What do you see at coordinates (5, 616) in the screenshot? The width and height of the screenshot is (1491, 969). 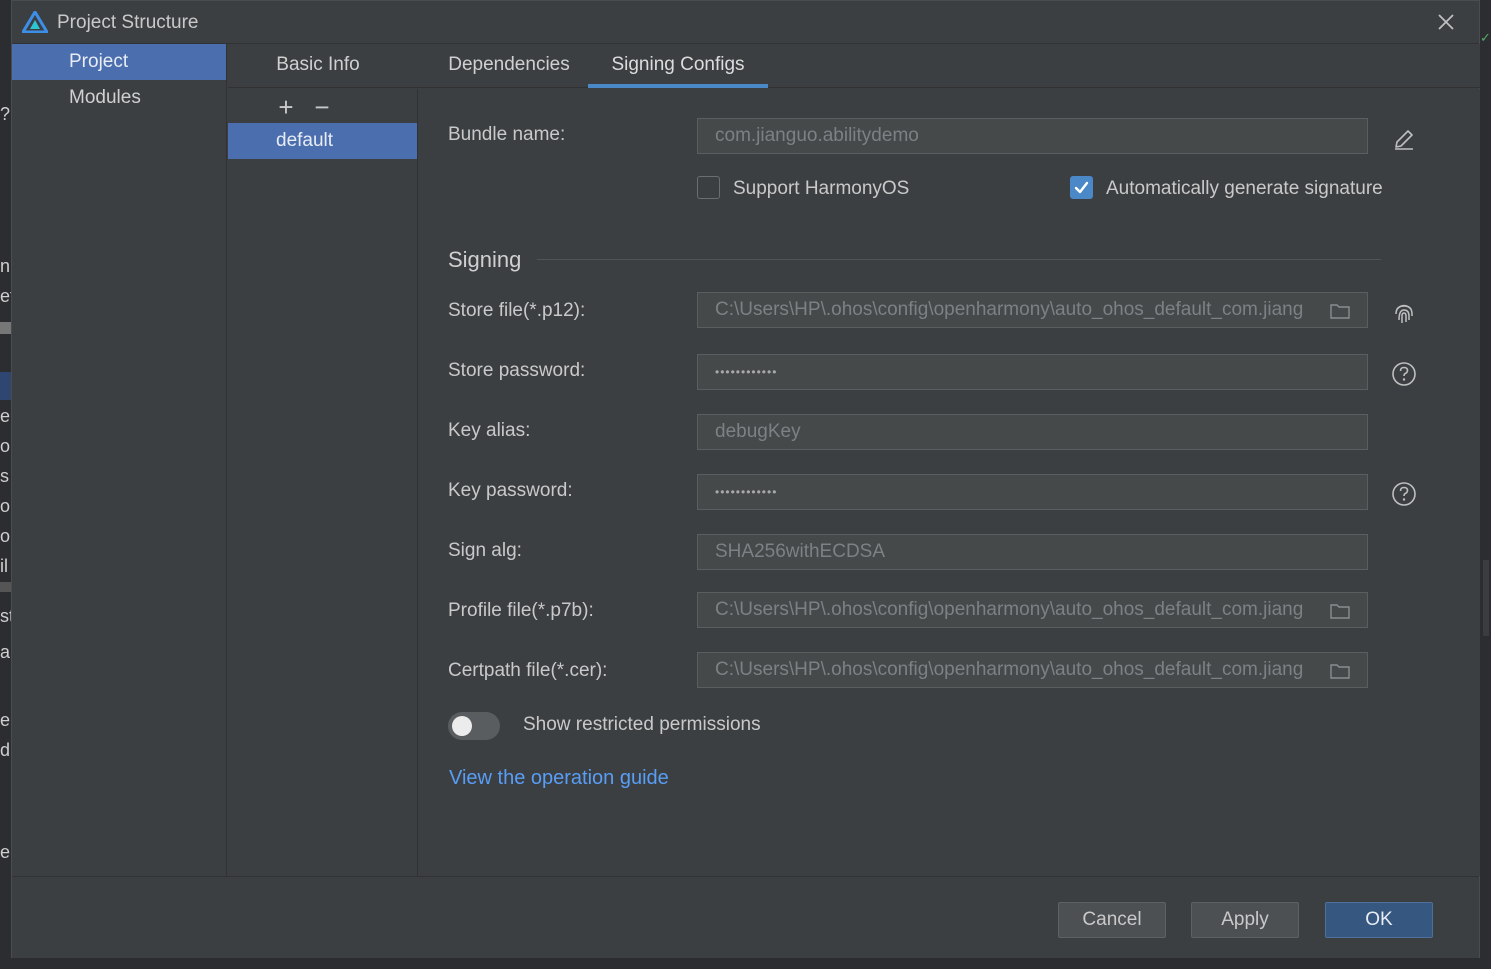 I see `background-text: st` at bounding box center [5, 616].